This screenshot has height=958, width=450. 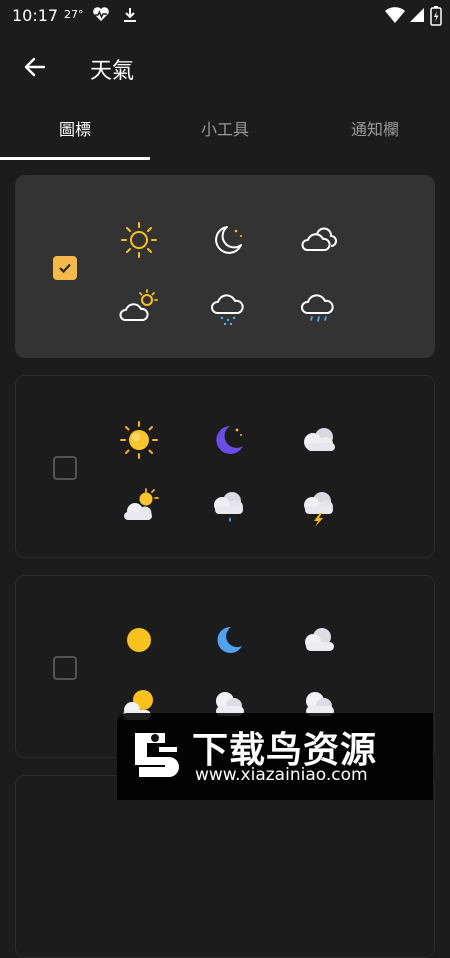 I want to click on status-temperature: 27°, so click(x=74, y=14).